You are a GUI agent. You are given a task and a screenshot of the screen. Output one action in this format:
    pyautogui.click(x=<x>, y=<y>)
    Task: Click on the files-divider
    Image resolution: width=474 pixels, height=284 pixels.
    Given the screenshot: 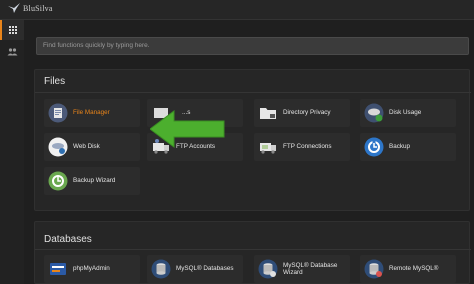 What is the action you would take?
    pyautogui.click(x=253, y=92)
    